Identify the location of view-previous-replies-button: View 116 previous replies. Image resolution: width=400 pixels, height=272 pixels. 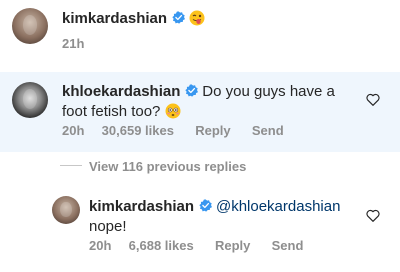
(167, 166).